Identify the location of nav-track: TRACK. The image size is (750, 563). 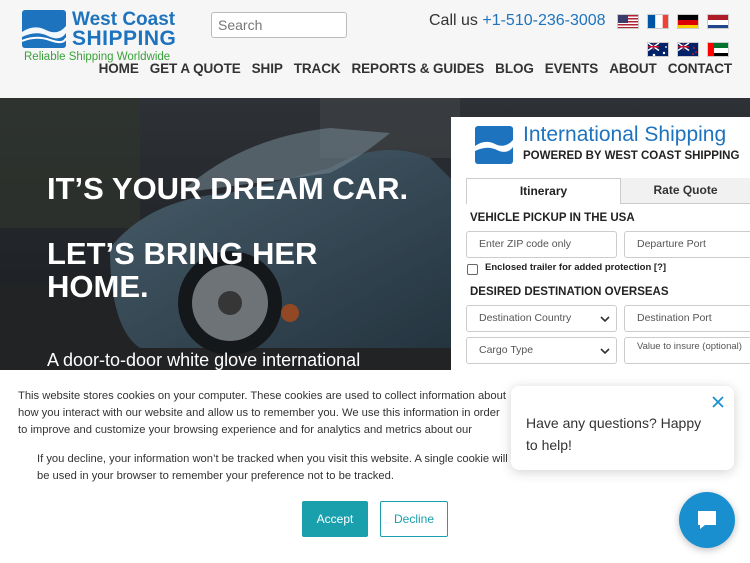
(317, 68).